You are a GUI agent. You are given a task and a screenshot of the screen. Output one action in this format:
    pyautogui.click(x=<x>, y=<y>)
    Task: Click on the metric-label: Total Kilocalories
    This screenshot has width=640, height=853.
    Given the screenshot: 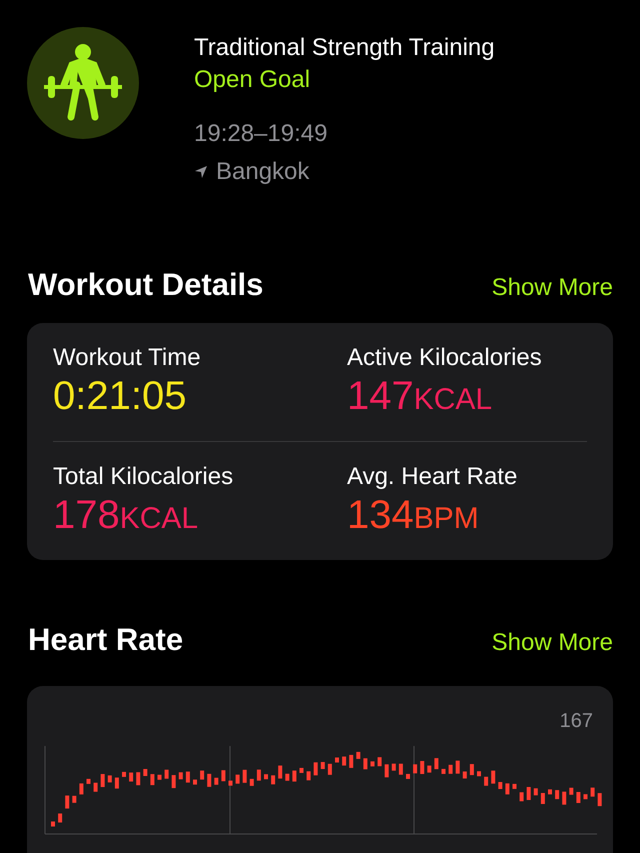 What is the action you would take?
    pyautogui.click(x=143, y=477)
    